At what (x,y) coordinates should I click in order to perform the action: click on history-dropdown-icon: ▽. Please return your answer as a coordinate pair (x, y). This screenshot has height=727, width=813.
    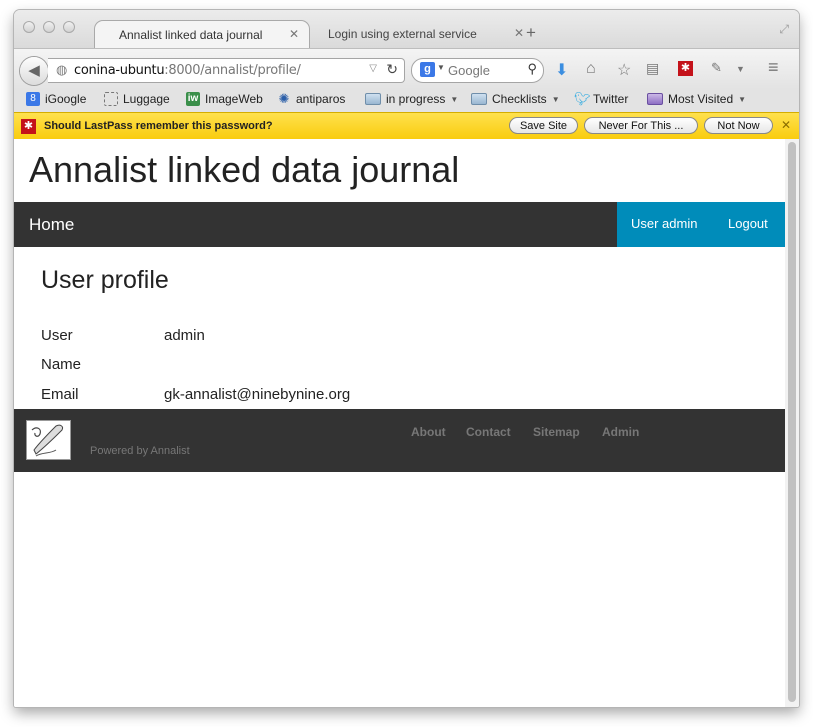
    Looking at the image, I should click on (373, 68).